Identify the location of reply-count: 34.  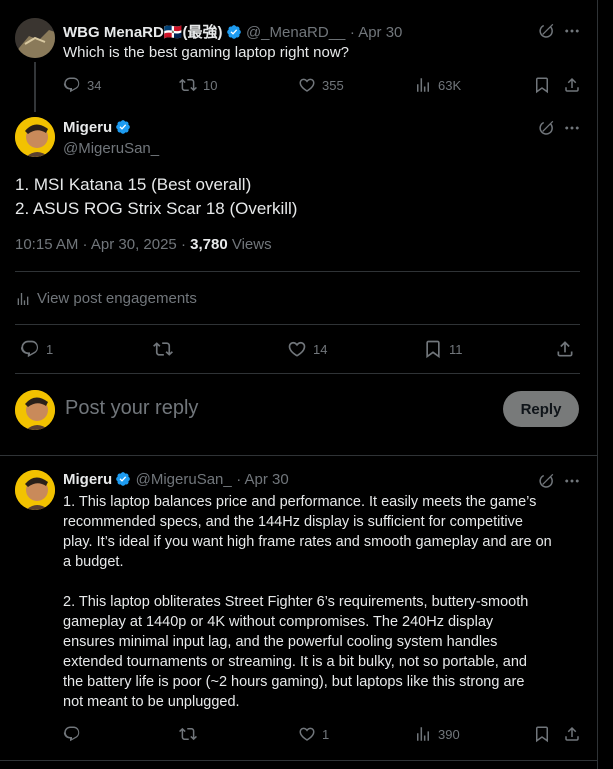
(94, 85).